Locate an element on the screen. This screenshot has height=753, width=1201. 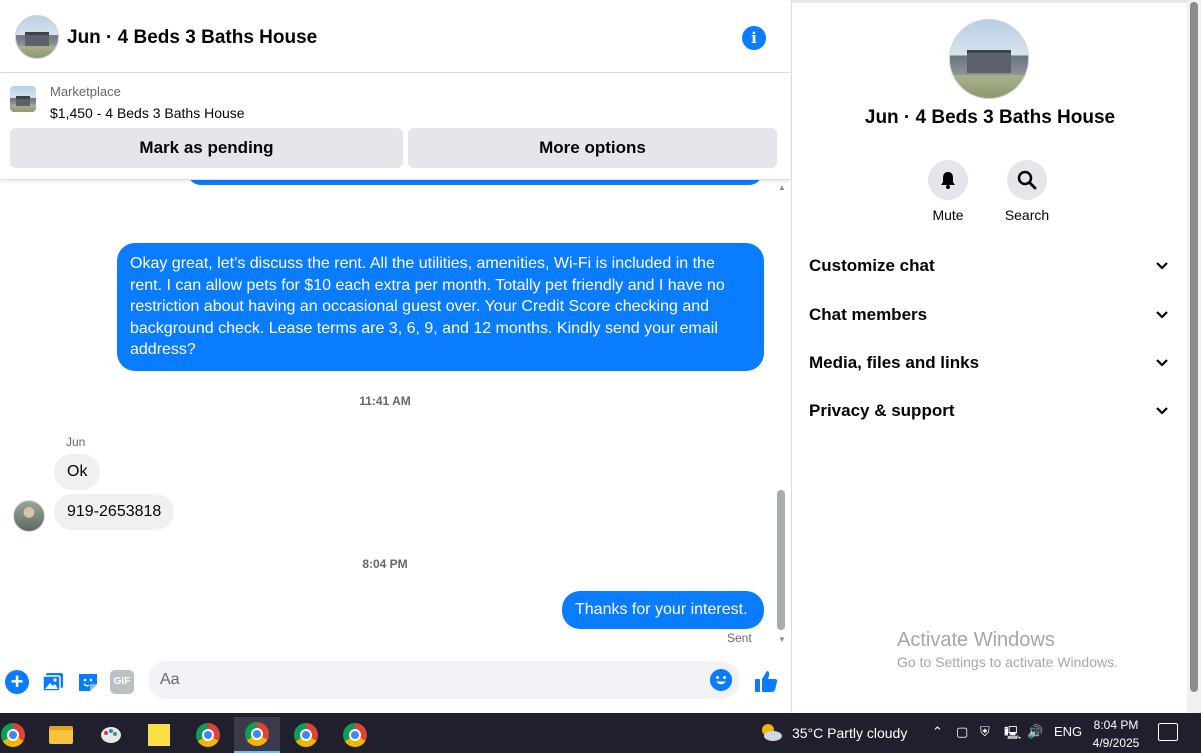
outgoing-message: Thanks for your interest. is located at coordinates (663, 610).